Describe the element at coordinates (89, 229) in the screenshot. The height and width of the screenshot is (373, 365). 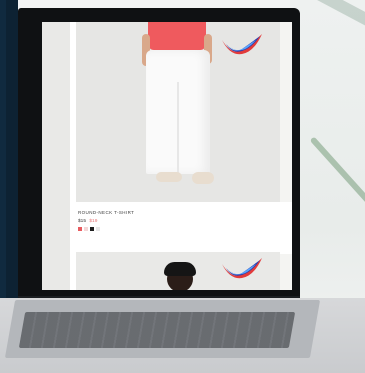
I see `color-swatches` at that location.